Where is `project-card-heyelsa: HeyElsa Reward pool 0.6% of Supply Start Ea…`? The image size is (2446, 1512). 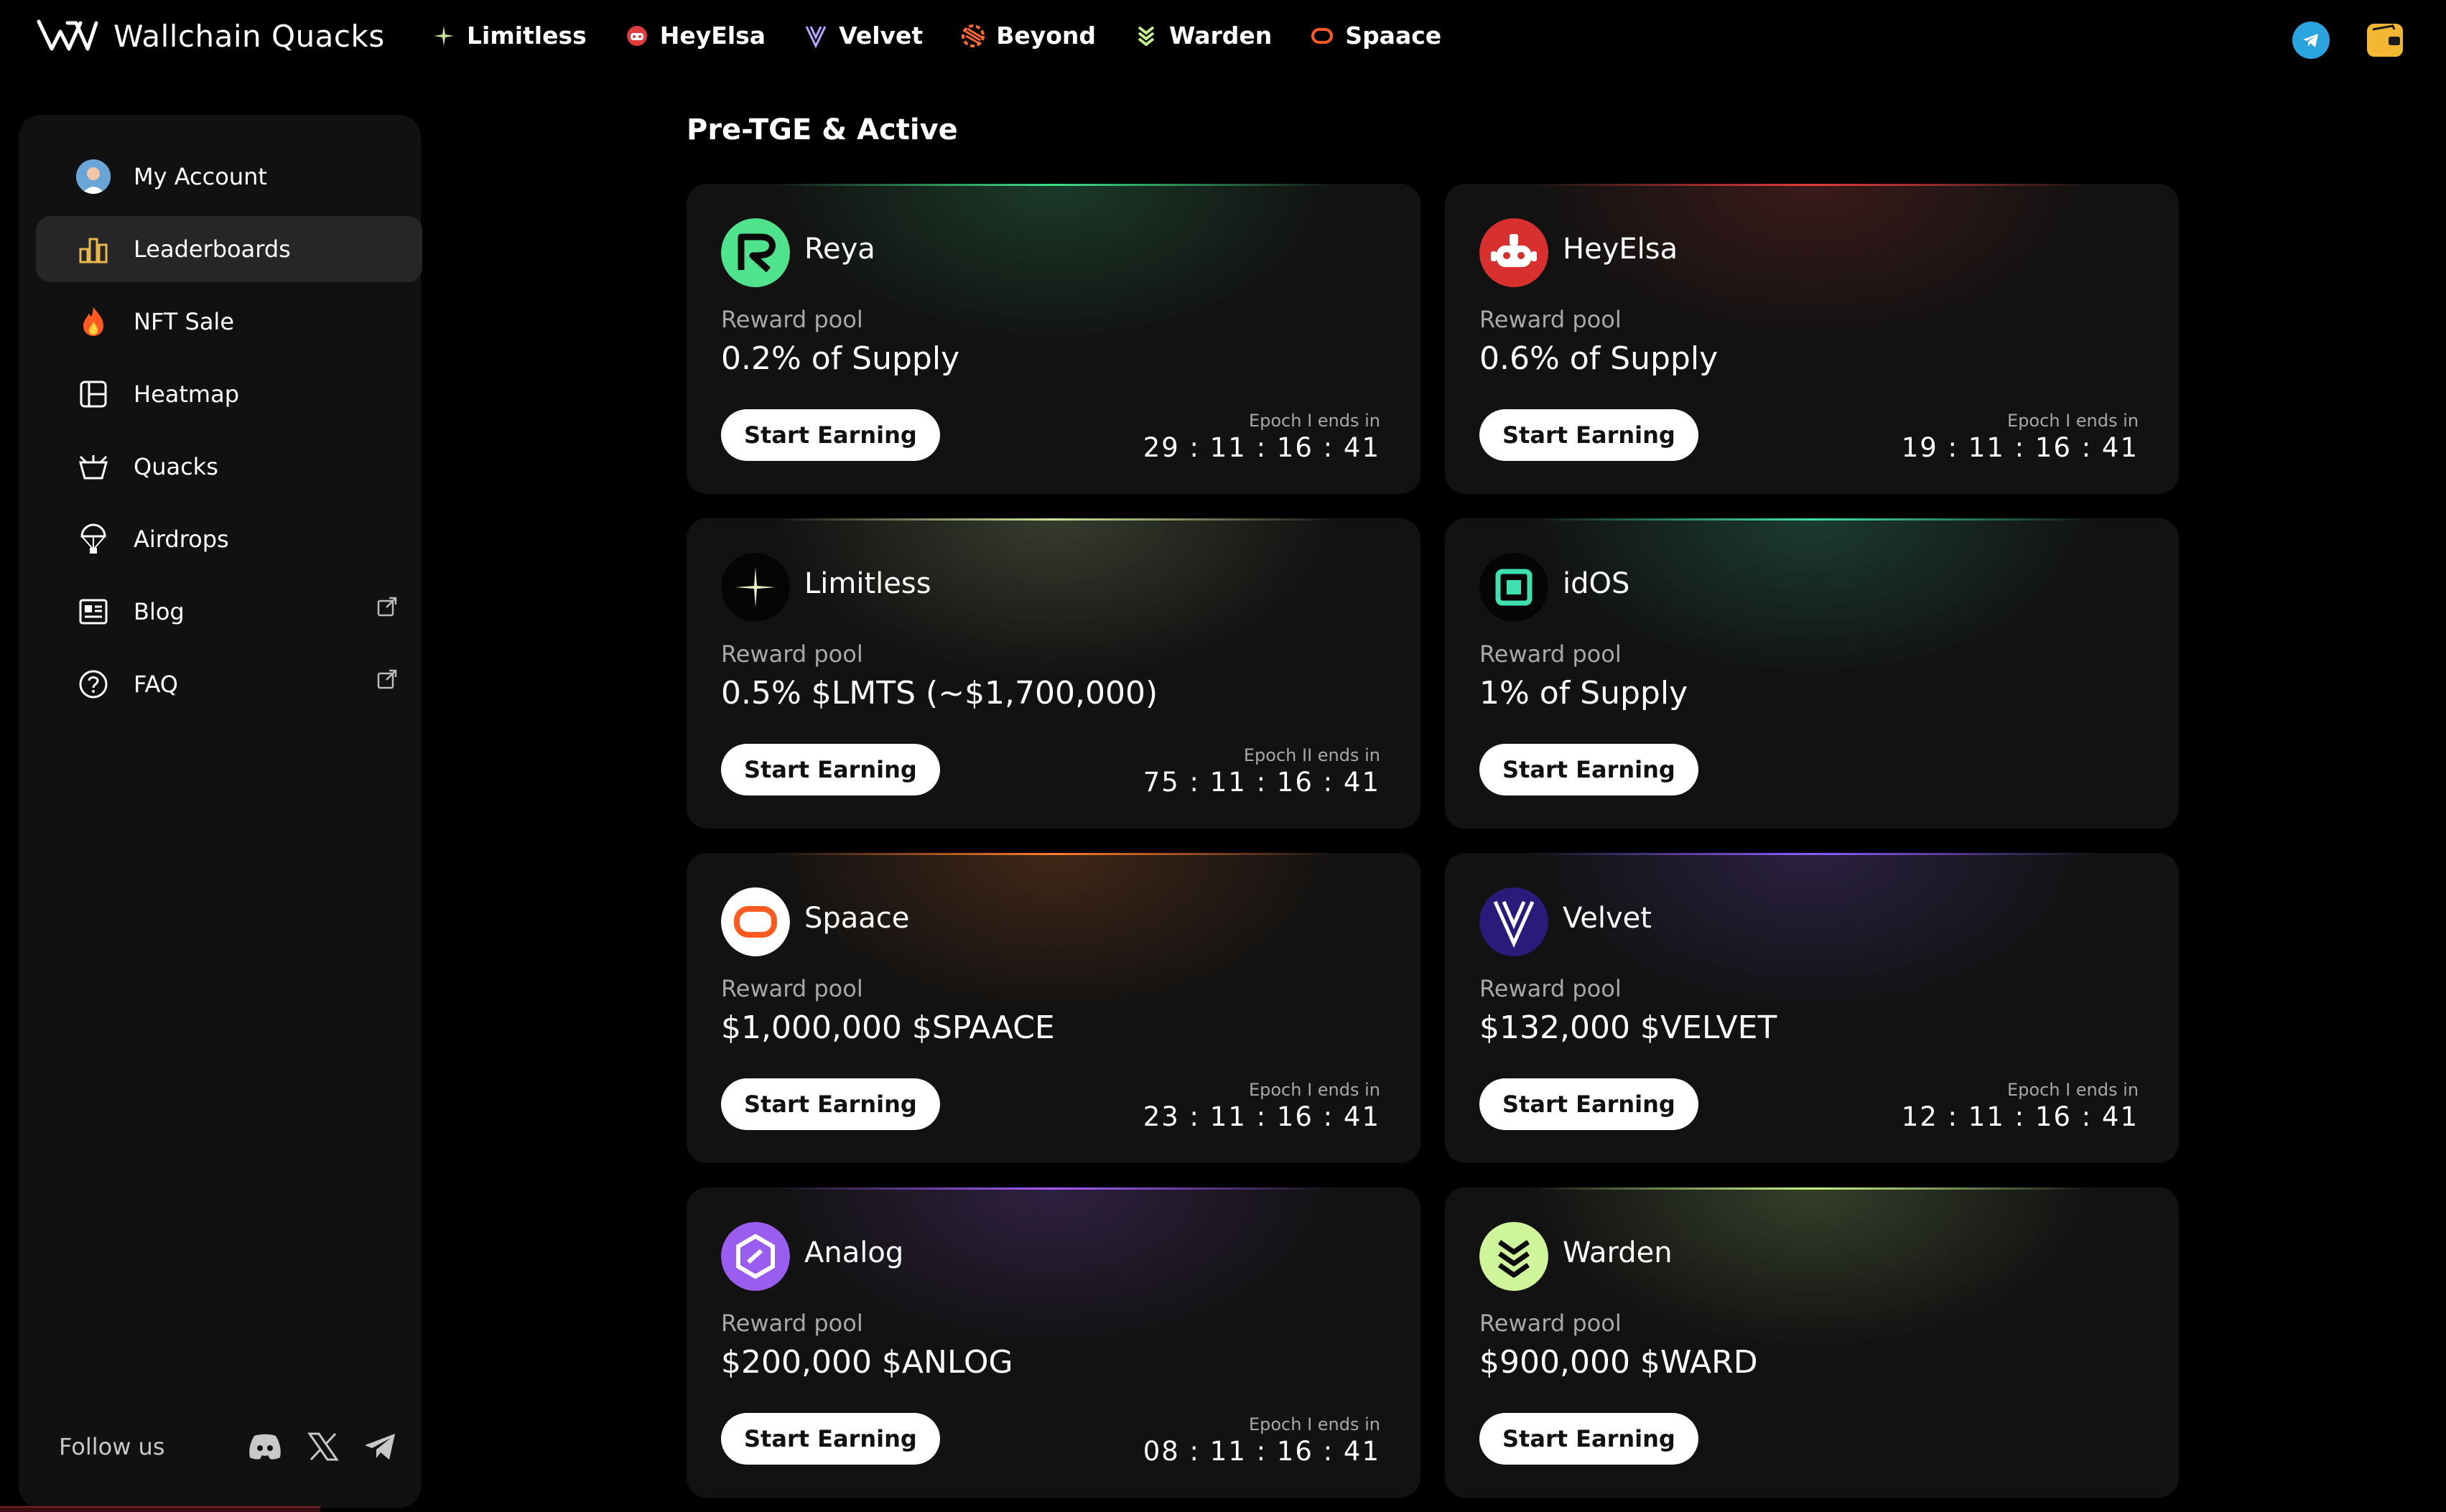 project-card-heyelsa: HeyElsa Reward pool 0.6% of Supply Start Ea… is located at coordinates (1812, 339).